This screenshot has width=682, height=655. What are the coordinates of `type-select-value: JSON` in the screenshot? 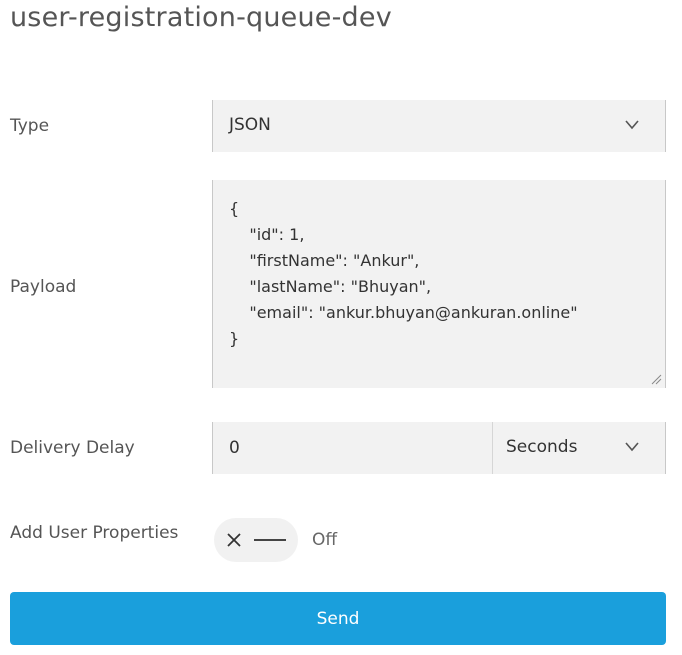 It's located at (250, 125).